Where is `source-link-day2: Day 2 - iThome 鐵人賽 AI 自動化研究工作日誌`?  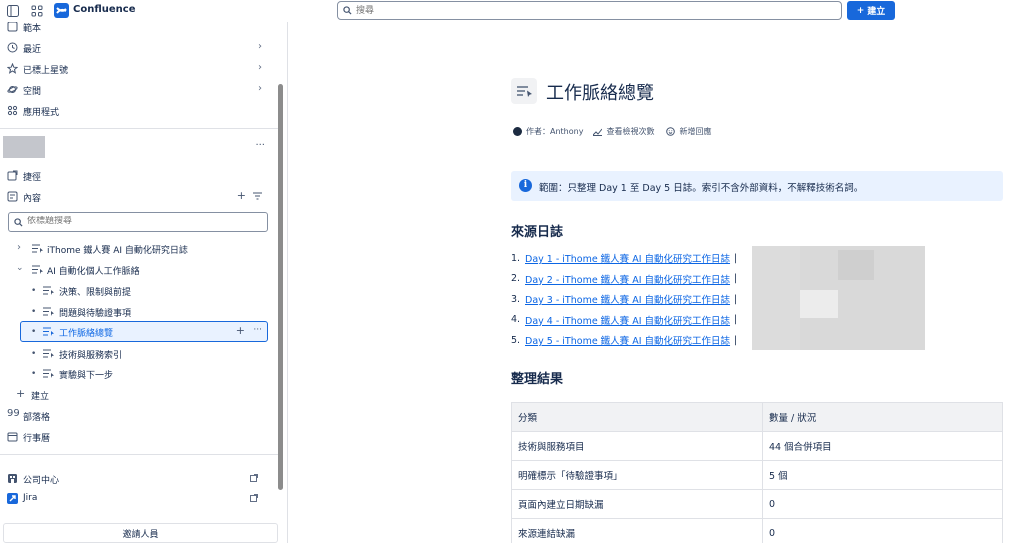
source-link-day2: Day 2 - iThome 鐵人賽 AI 自動化研究工作日誌 is located at coordinates (627, 279).